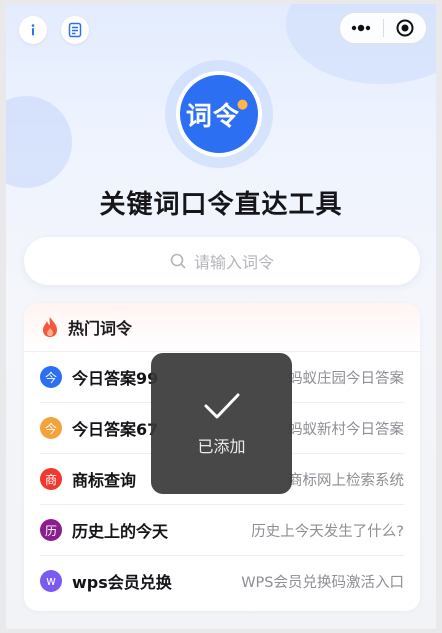 The height and width of the screenshot is (633, 442). I want to click on check-icon, so click(221, 405).